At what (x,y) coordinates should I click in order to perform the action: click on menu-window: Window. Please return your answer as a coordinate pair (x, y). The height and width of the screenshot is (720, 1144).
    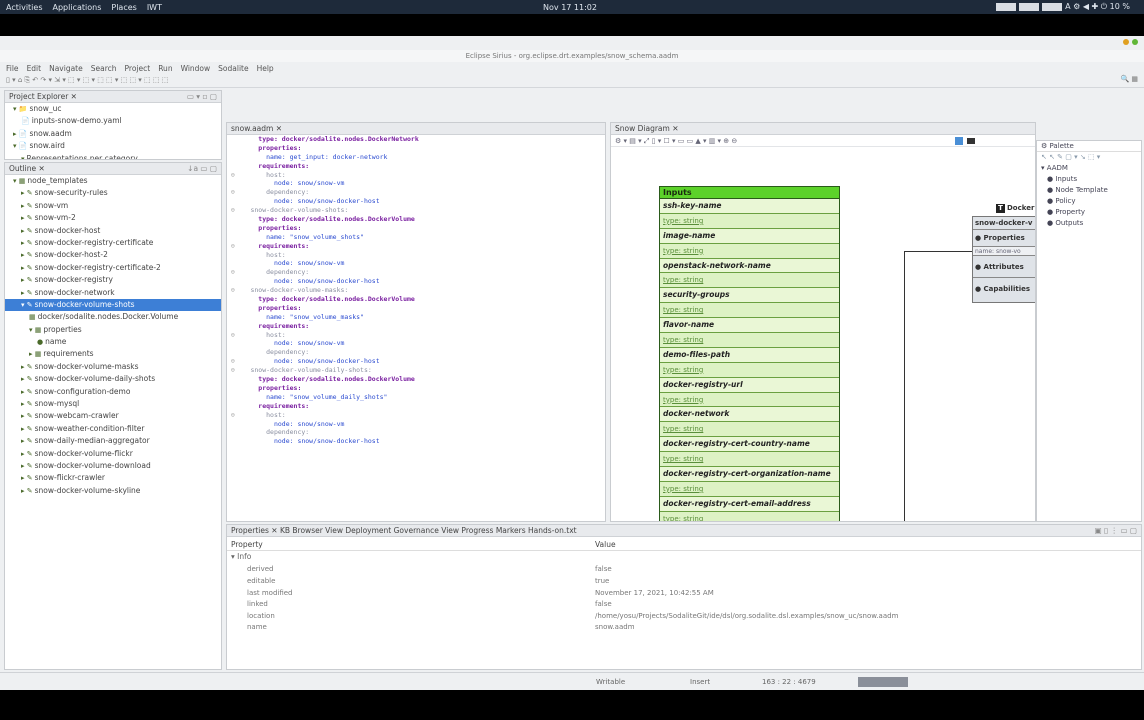
    Looking at the image, I should click on (196, 68).